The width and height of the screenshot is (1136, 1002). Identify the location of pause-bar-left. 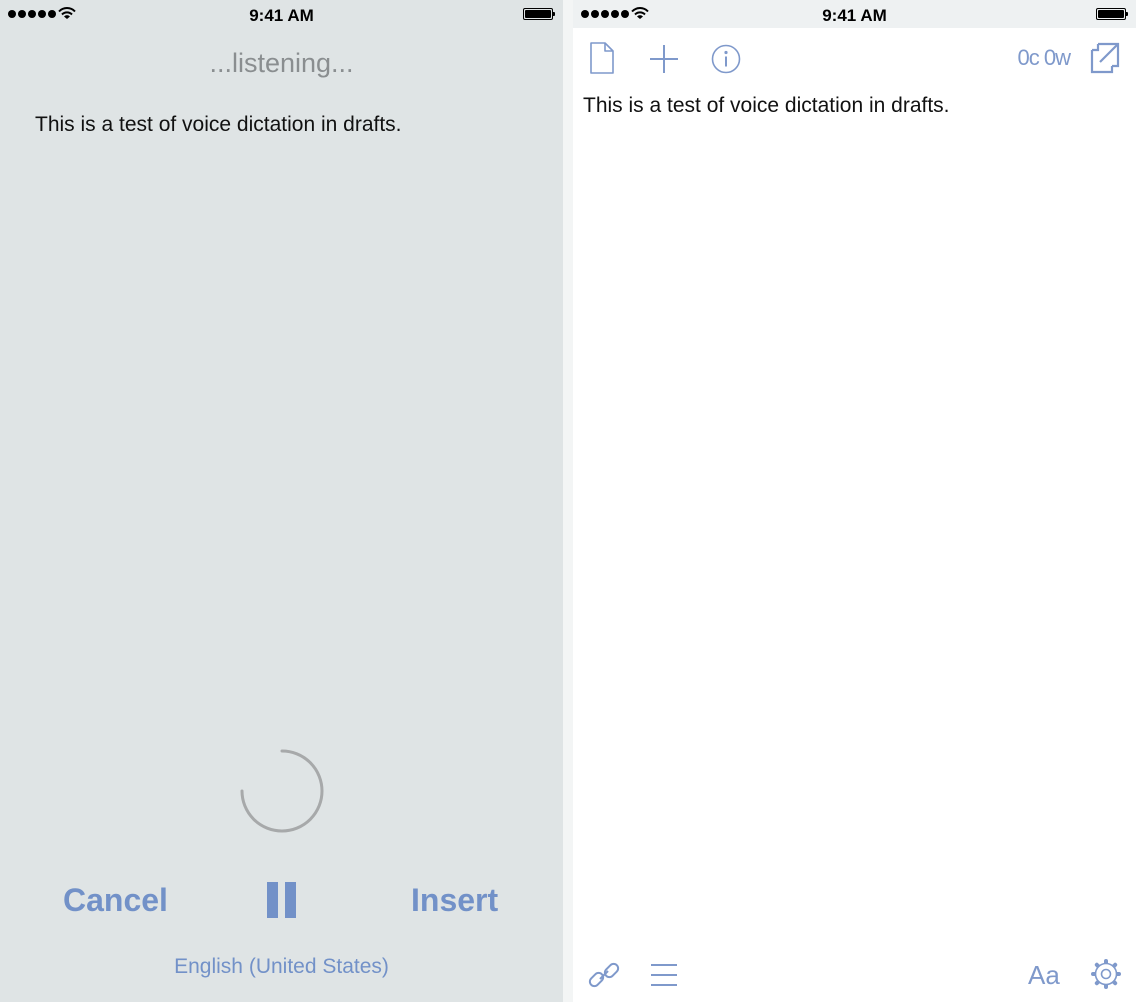
(272, 900).